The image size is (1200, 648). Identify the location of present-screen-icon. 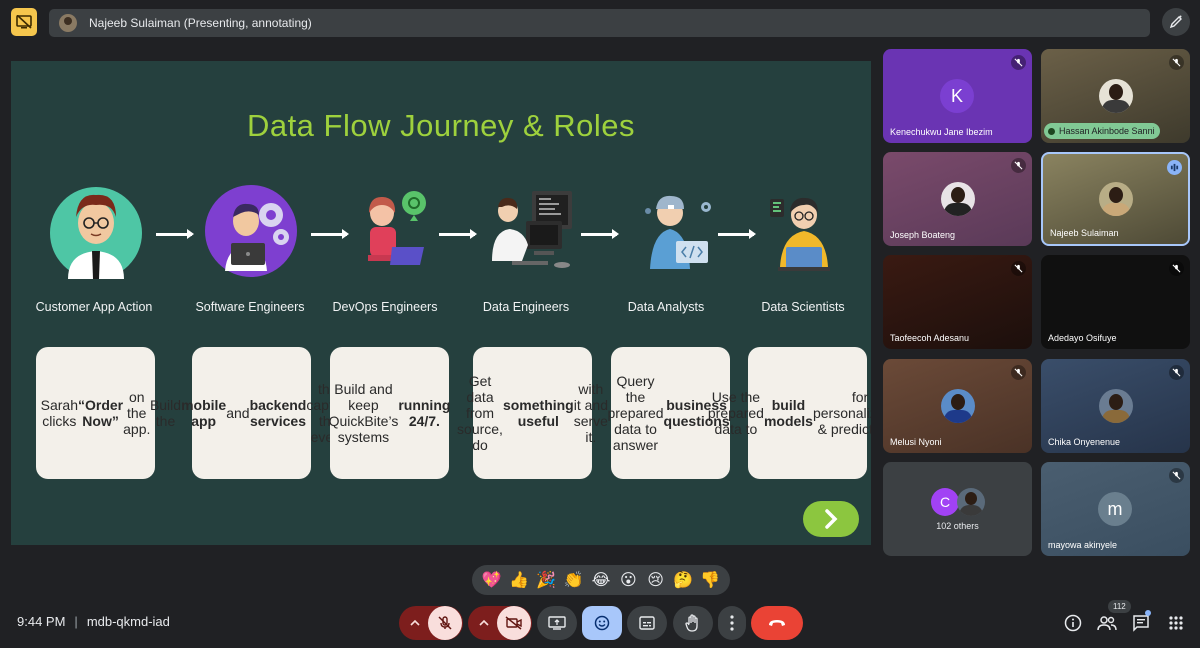
(557, 623).